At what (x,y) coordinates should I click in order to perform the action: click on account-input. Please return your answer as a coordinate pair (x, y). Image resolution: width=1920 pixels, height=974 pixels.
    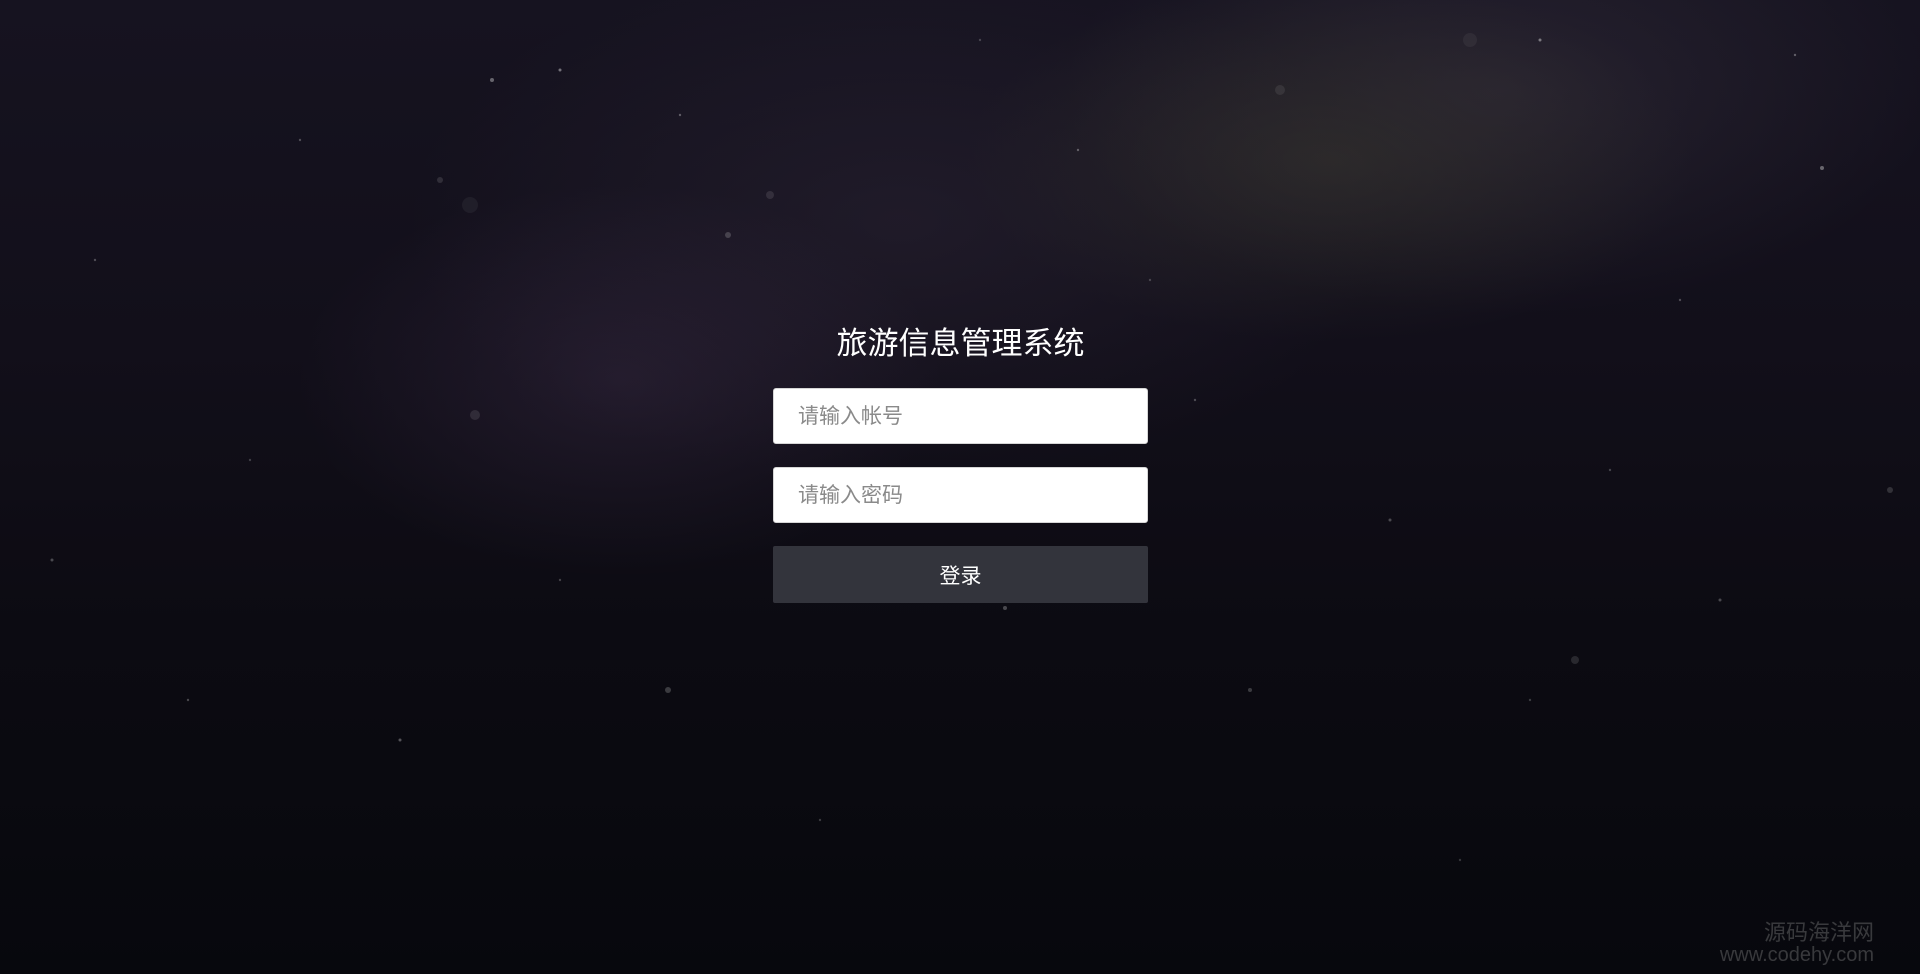
    Looking at the image, I should click on (960, 416).